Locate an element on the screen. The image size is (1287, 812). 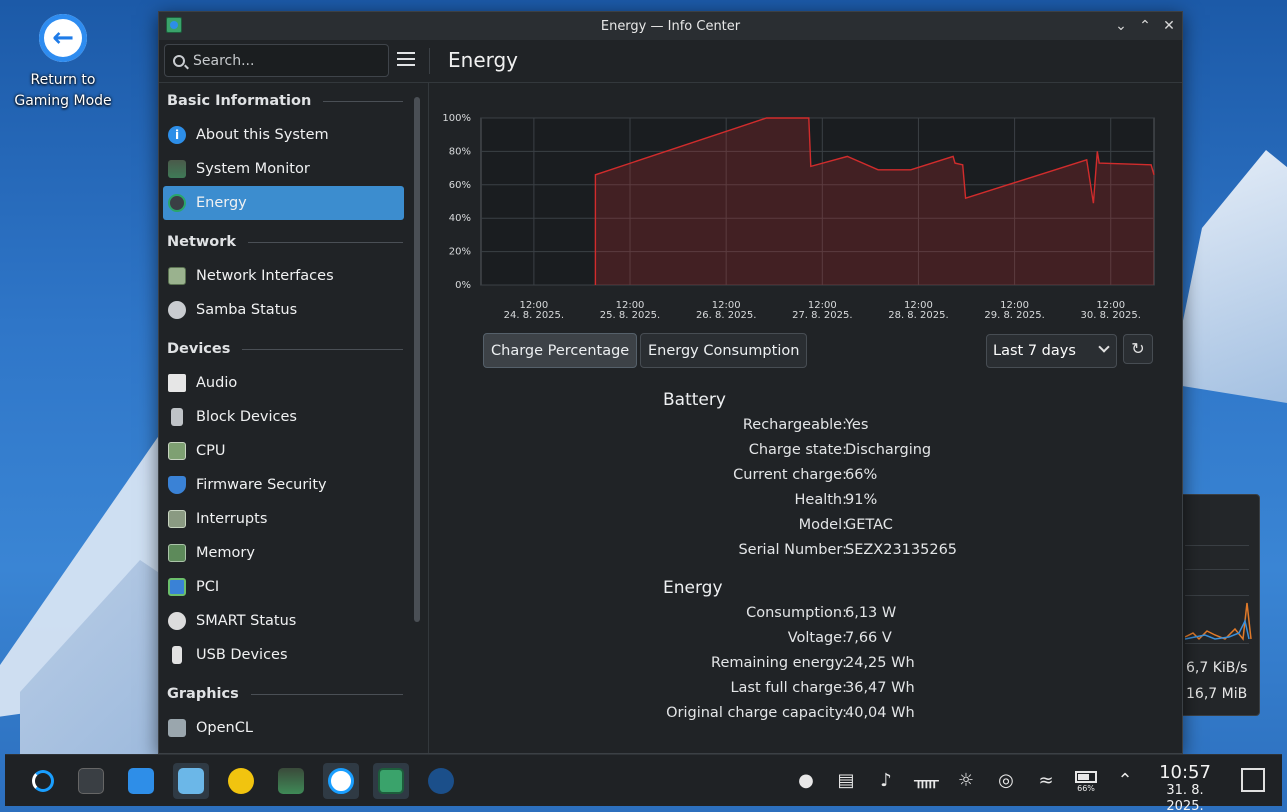
cpu-icon is located at coordinates (177, 451).